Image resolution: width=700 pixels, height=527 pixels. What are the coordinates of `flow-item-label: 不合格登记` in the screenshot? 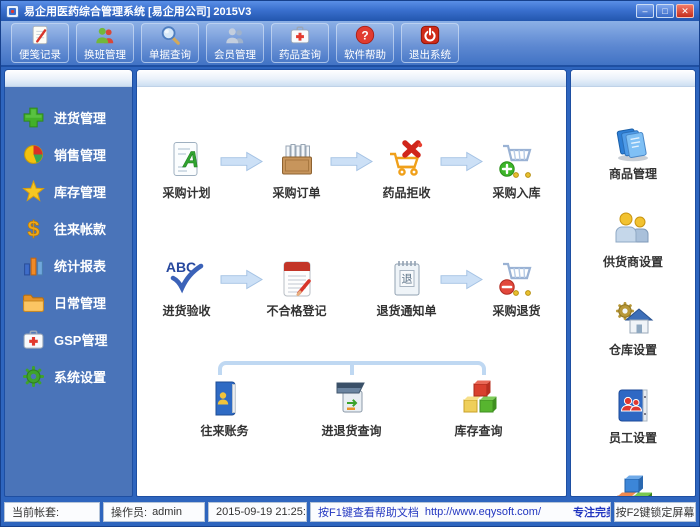 It's located at (296, 311).